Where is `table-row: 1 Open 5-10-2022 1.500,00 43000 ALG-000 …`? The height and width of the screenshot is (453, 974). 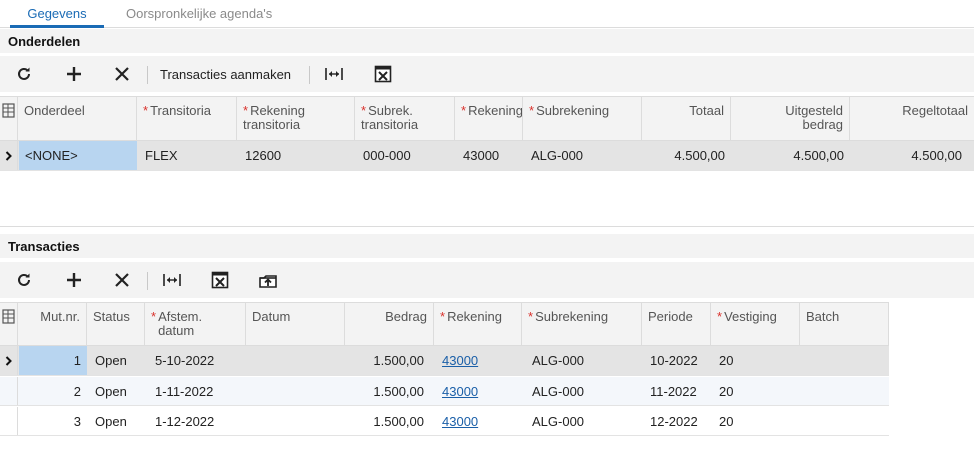
table-row: 1 Open 5-10-2022 1.500,00 43000 ALG-000 … is located at coordinates (444, 361).